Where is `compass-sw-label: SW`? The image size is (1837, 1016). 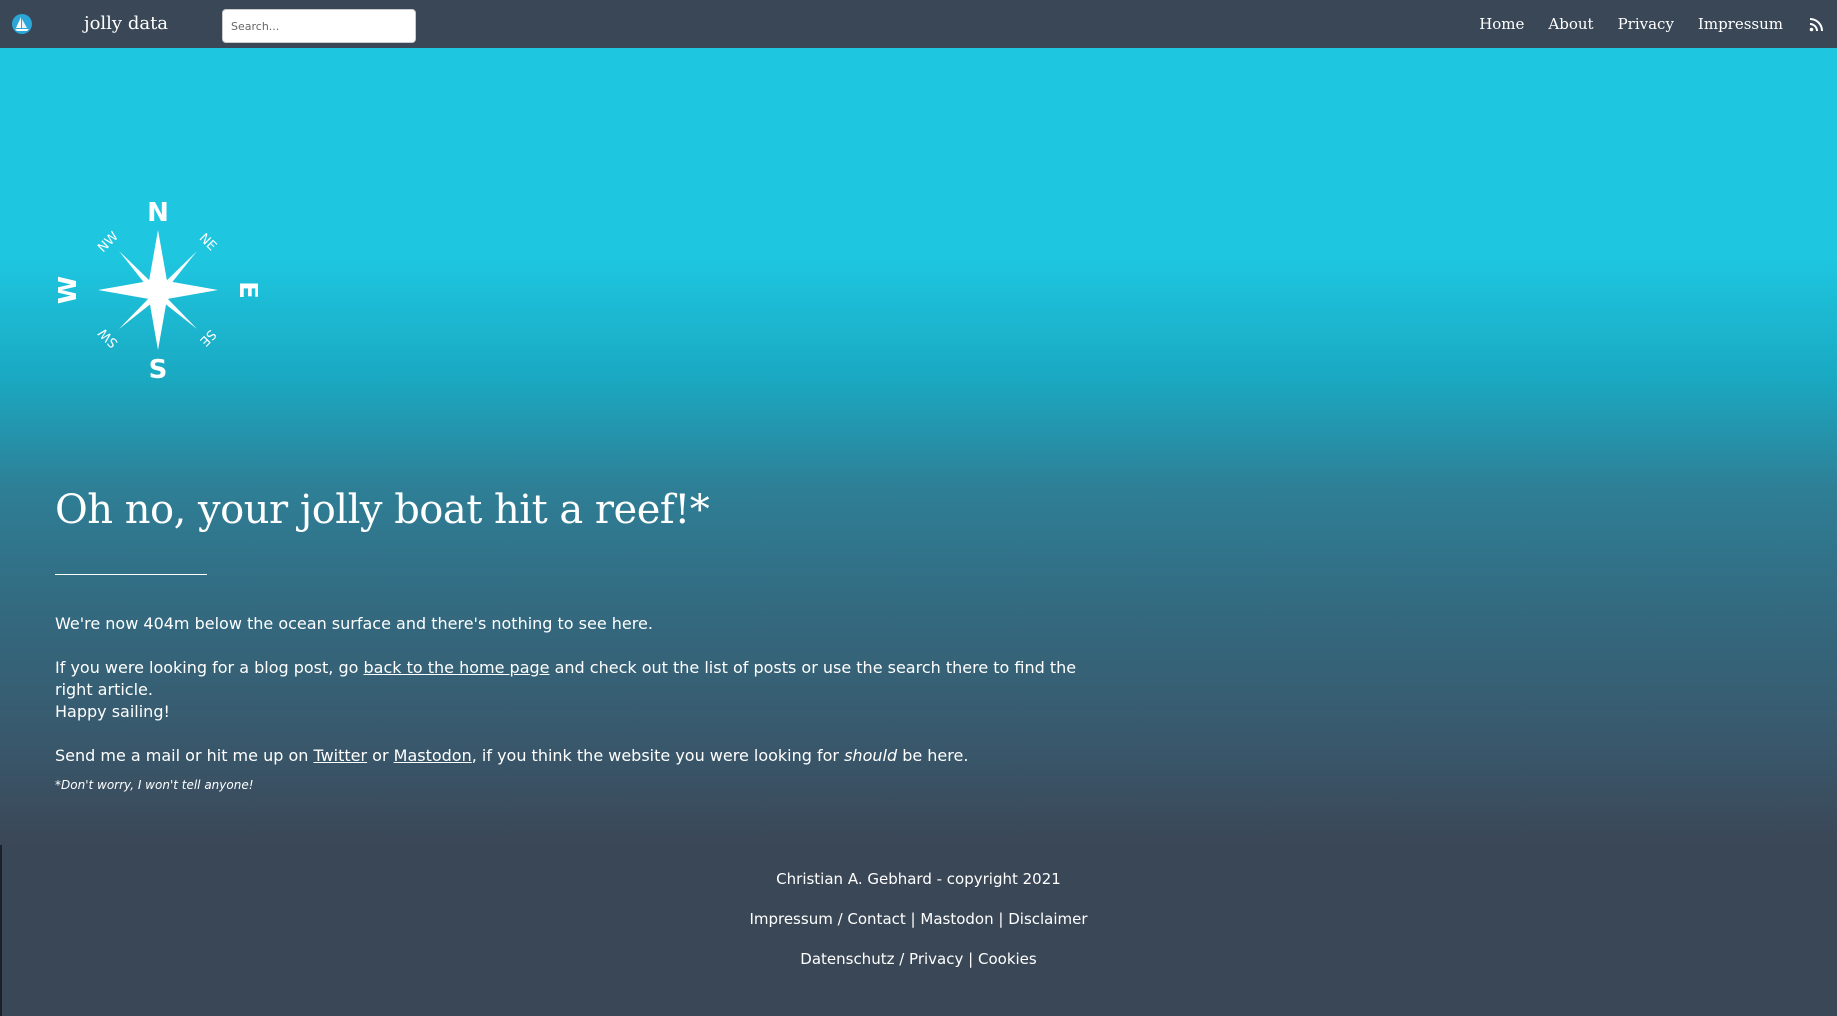 compass-sw-label: SW is located at coordinates (109, 338).